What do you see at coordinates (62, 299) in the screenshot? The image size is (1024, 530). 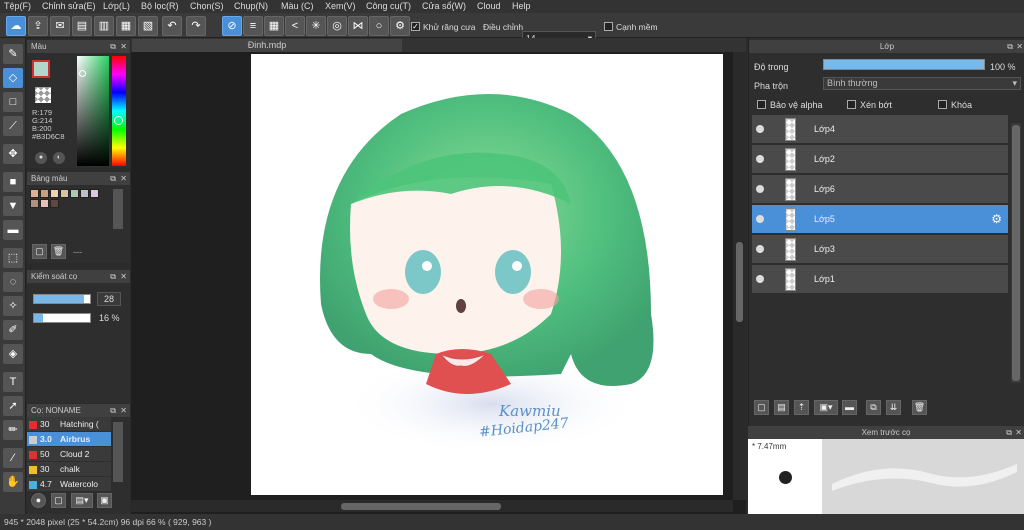 I see `brush-size-slider` at bounding box center [62, 299].